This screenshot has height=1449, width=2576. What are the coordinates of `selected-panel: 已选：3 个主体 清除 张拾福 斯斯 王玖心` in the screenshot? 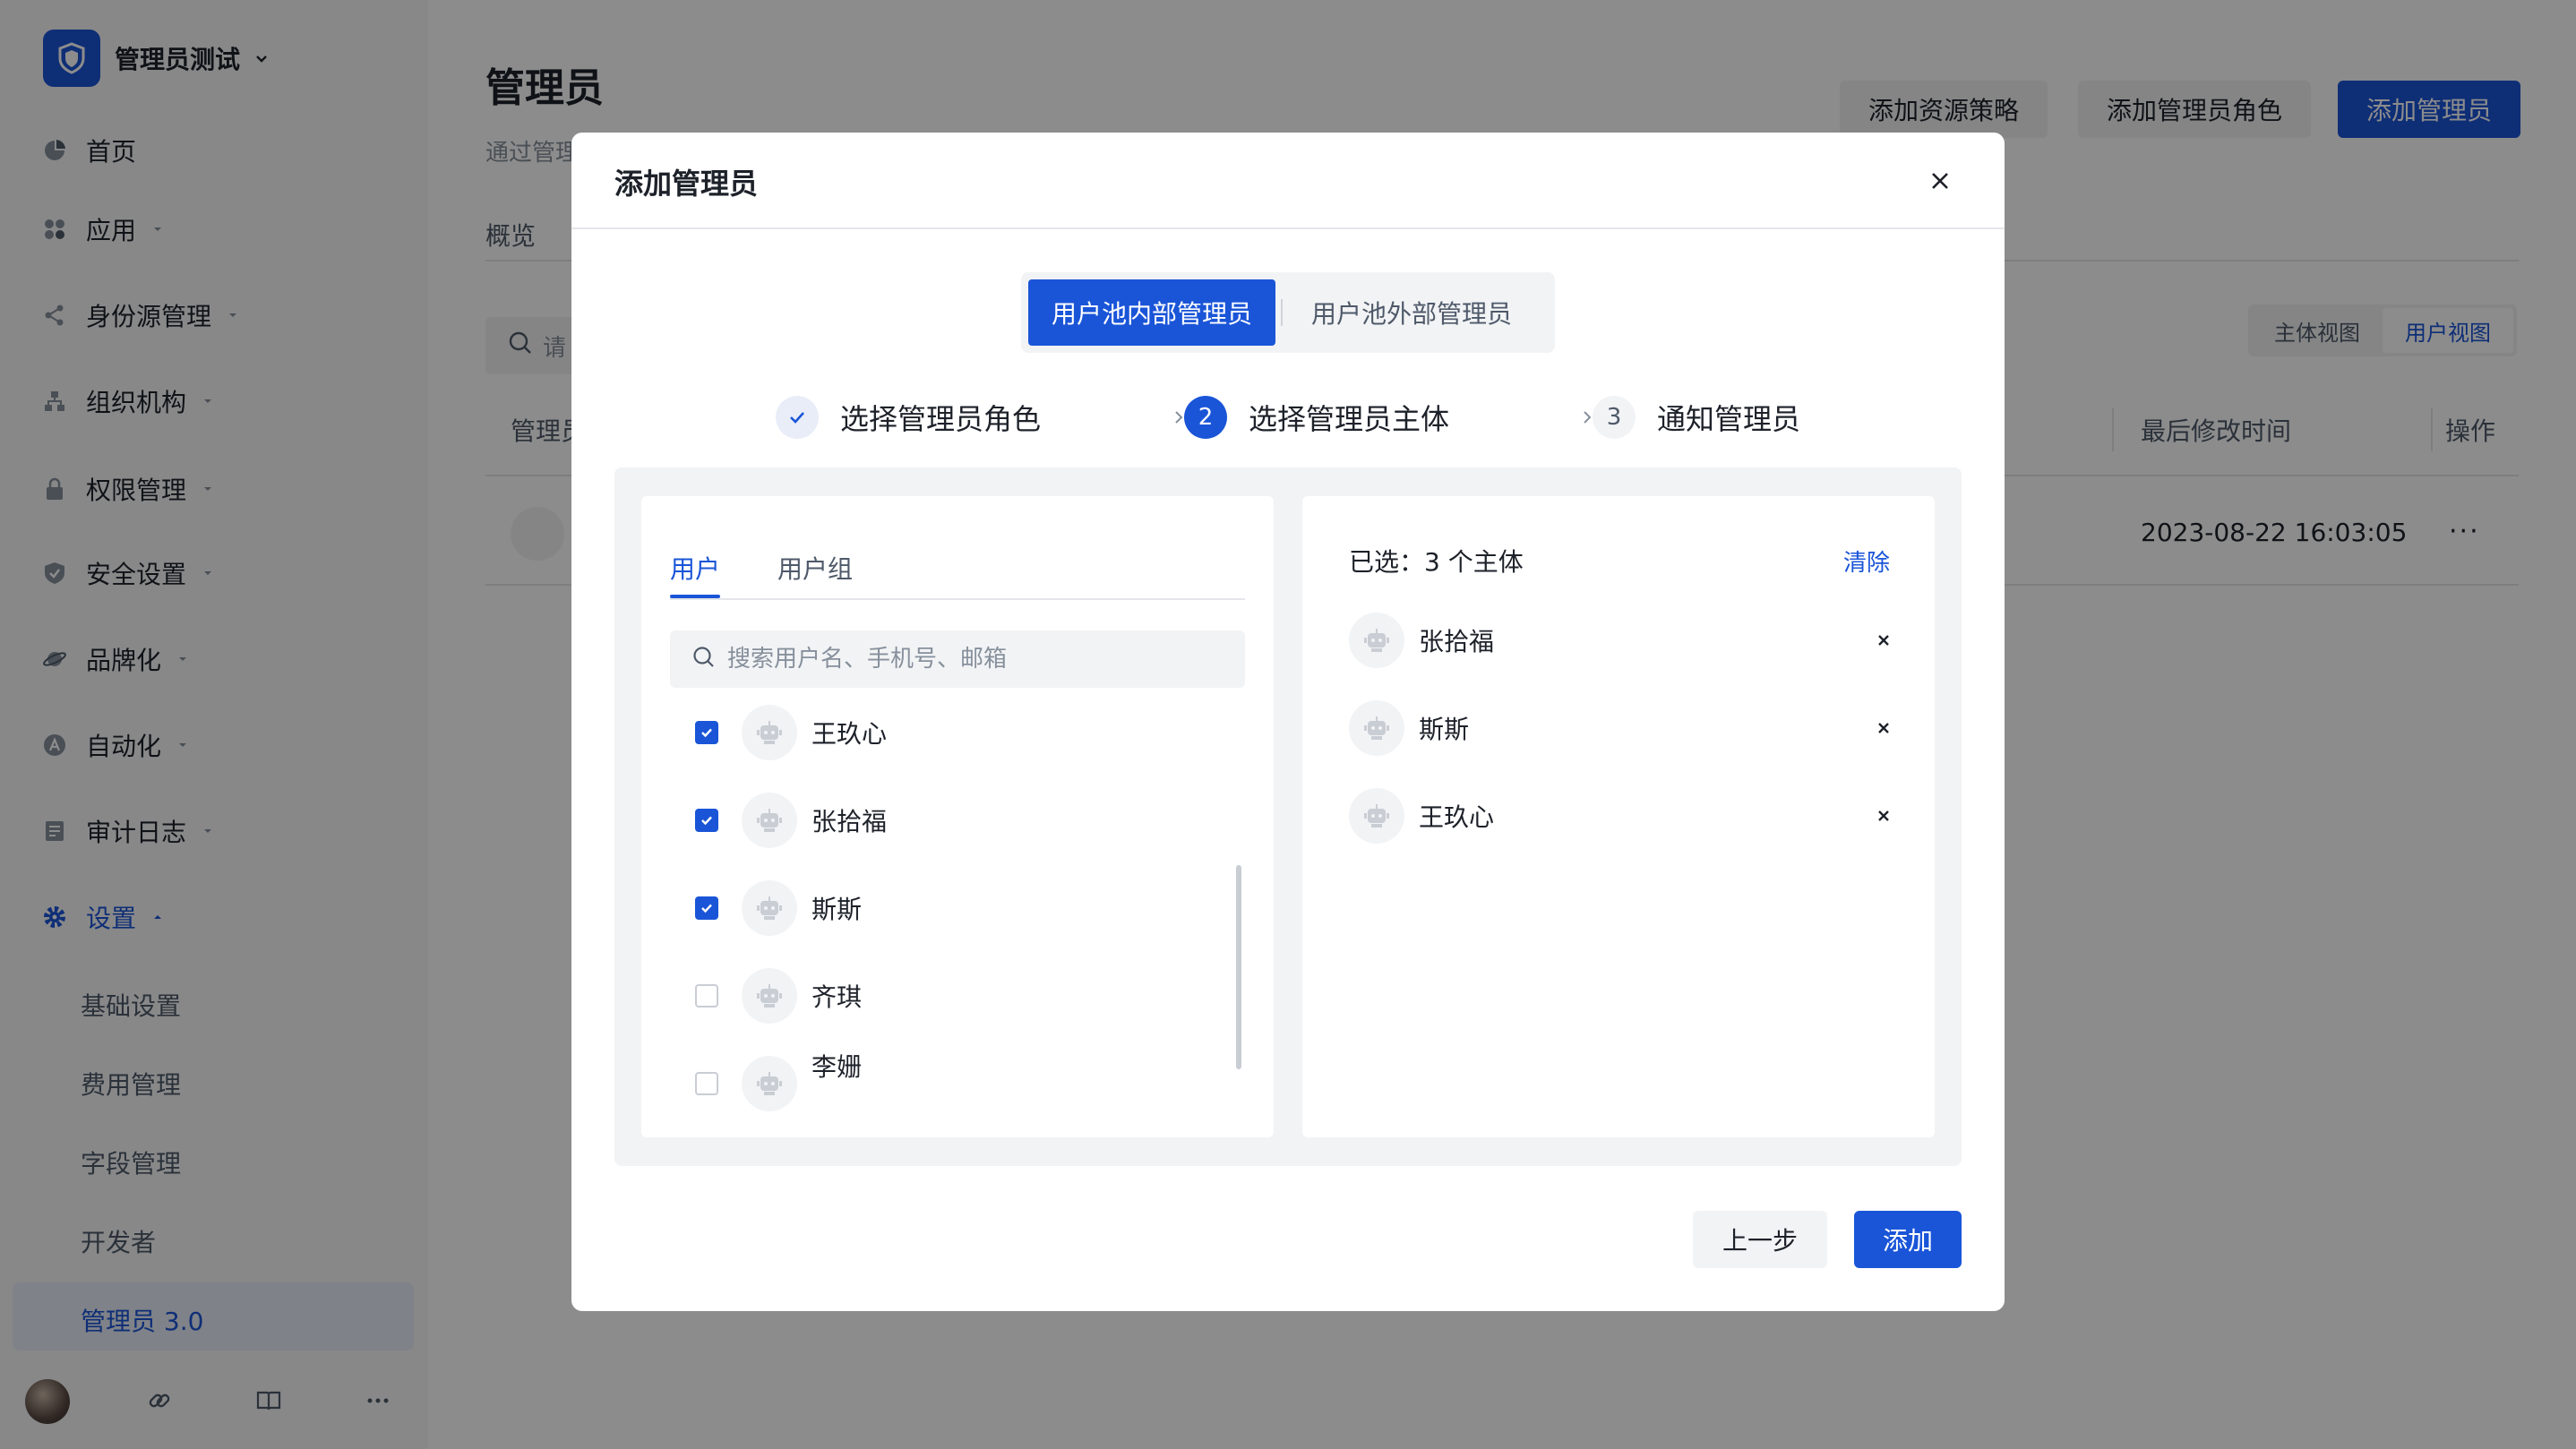 It's located at (1618, 817).